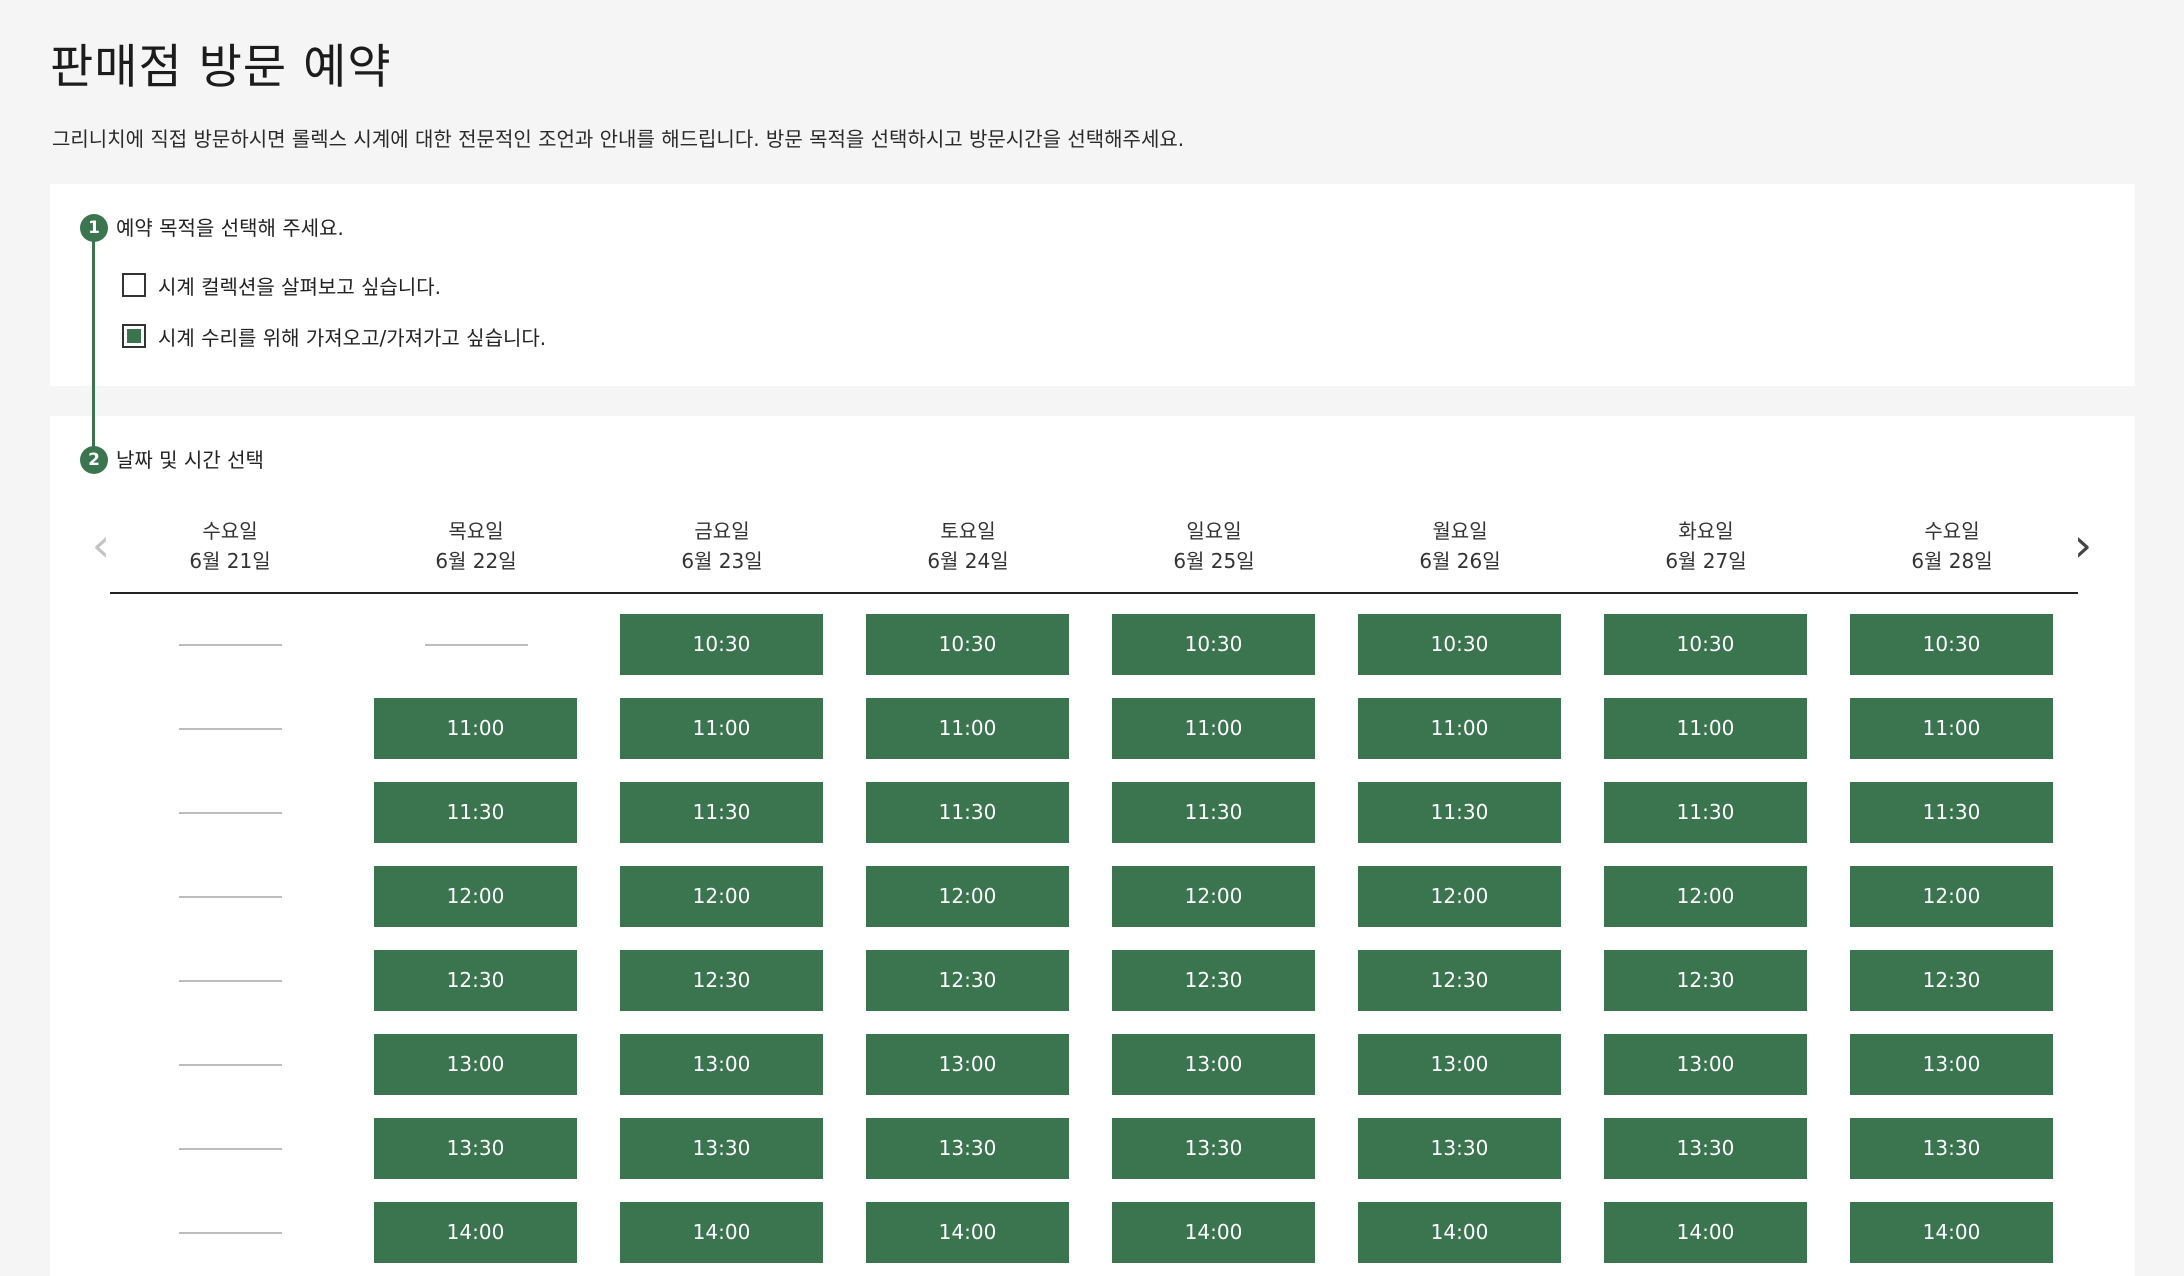 The height and width of the screenshot is (1276, 2184). Describe the element at coordinates (134, 336) in the screenshot. I see `watch-repair-checkbox` at that location.